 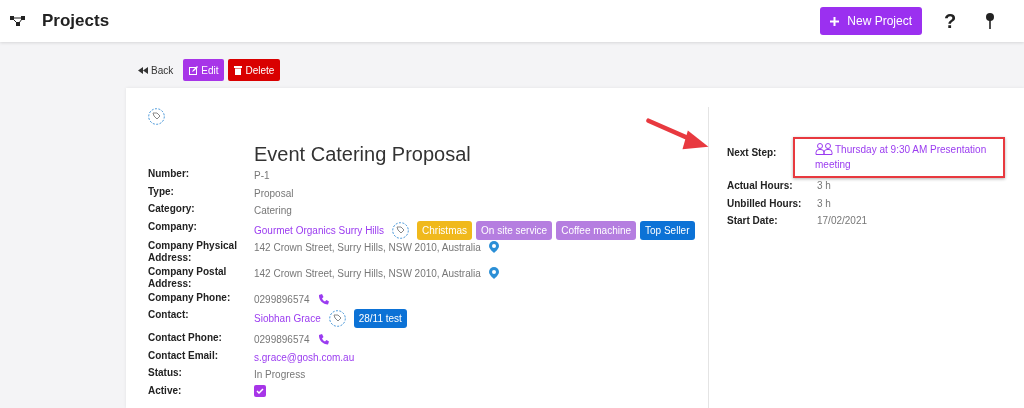 I want to click on field-value: Catering, so click(x=273, y=211).